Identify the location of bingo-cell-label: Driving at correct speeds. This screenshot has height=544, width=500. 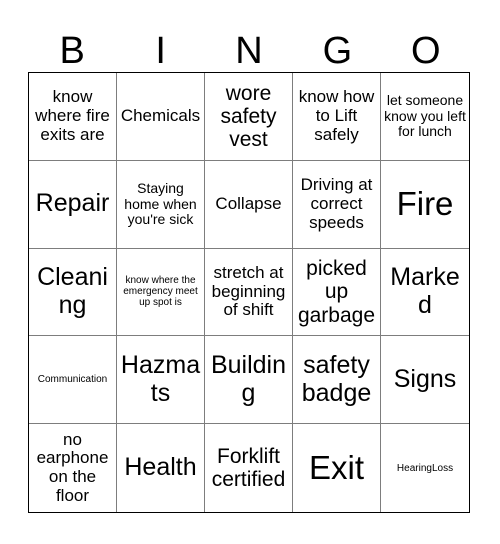
(336, 203).